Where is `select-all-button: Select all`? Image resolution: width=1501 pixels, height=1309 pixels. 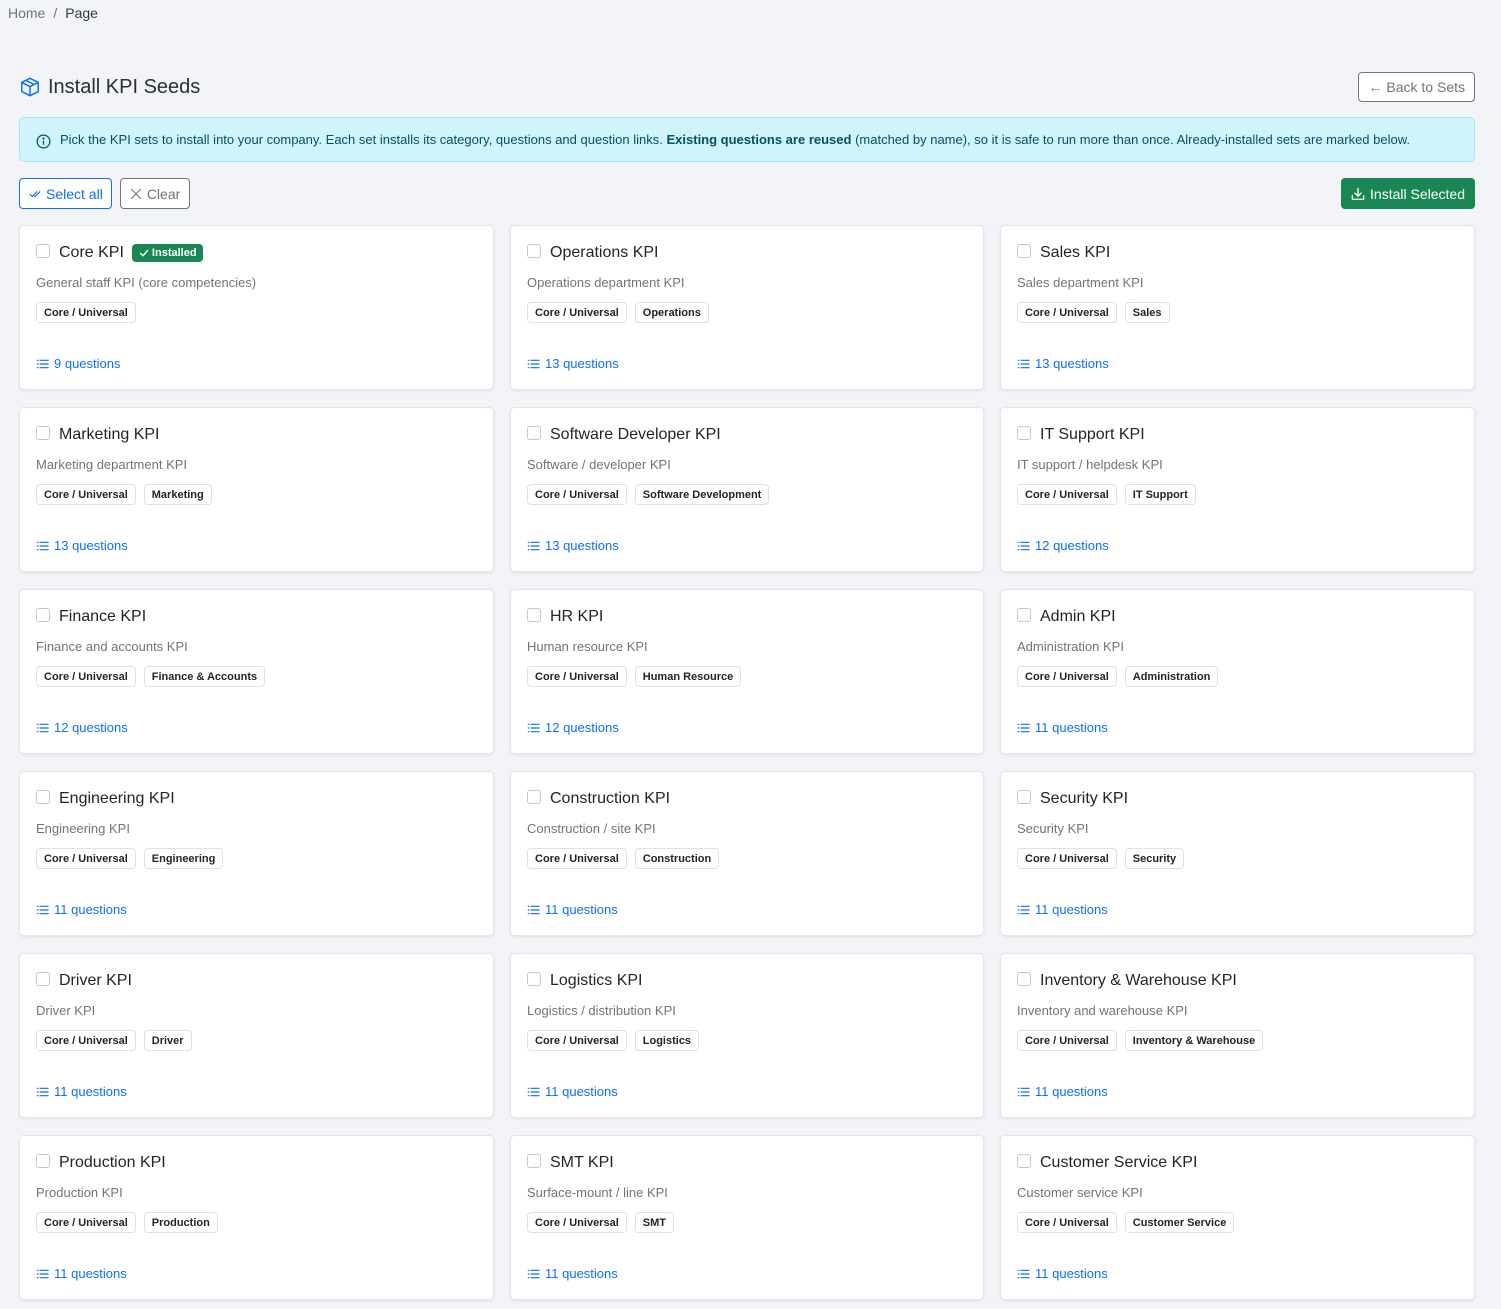 select-all-button: Select all is located at coordinates (65, 193).